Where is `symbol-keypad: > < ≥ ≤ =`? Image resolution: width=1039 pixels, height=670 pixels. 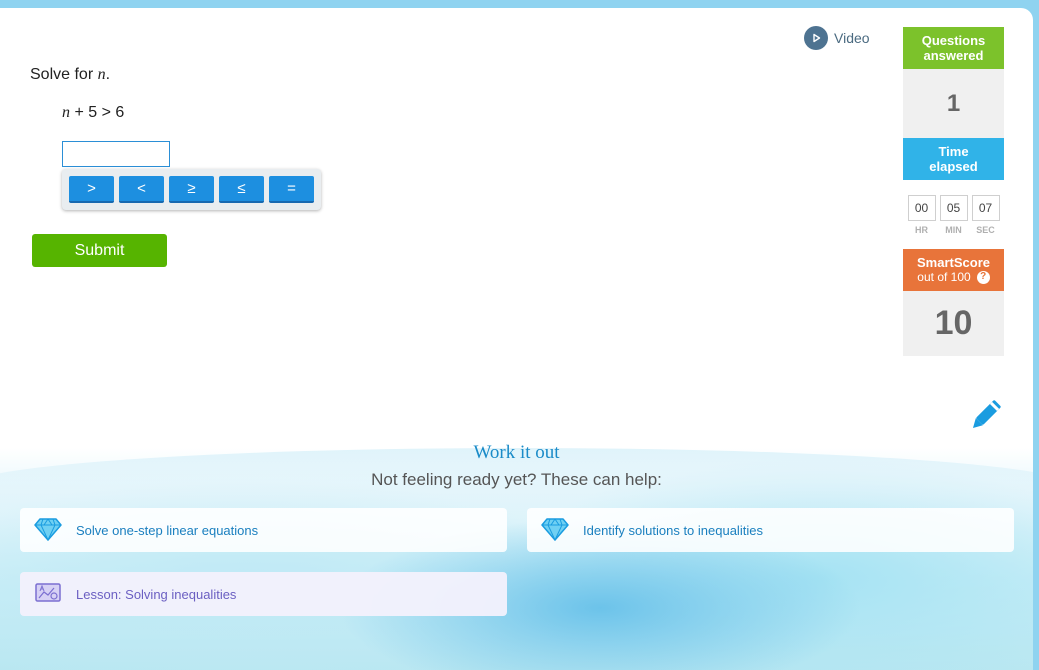
symbol-keypad: > < ≥ ≤ = is located at coordinates (191, 189).